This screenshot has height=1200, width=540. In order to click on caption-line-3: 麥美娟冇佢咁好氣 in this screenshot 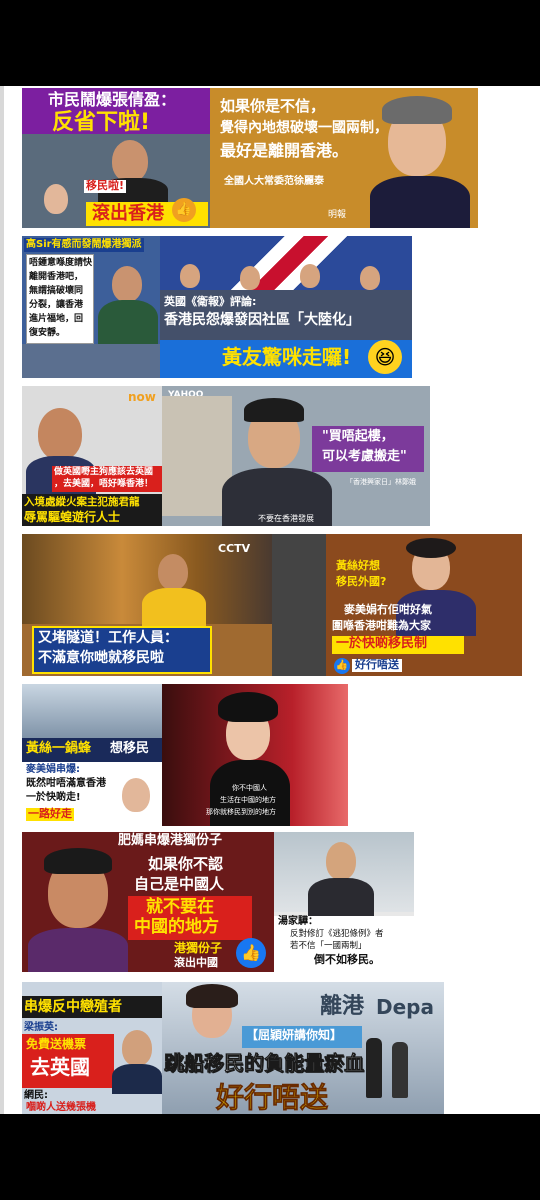, I will do `click(388, 609)`.